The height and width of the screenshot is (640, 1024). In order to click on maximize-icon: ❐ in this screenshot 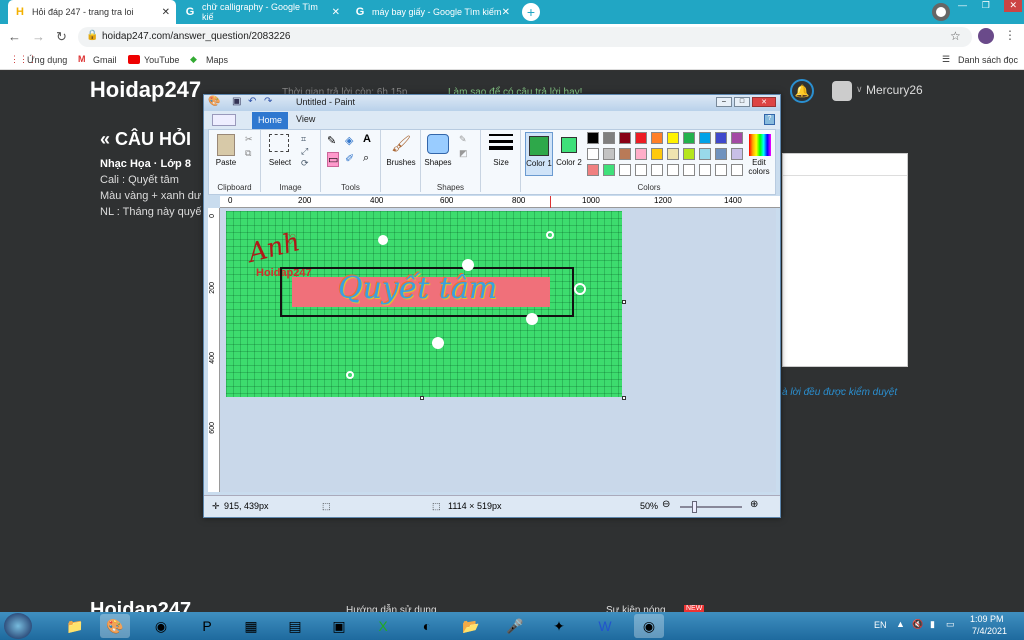, I will do `click(986, 6)`.